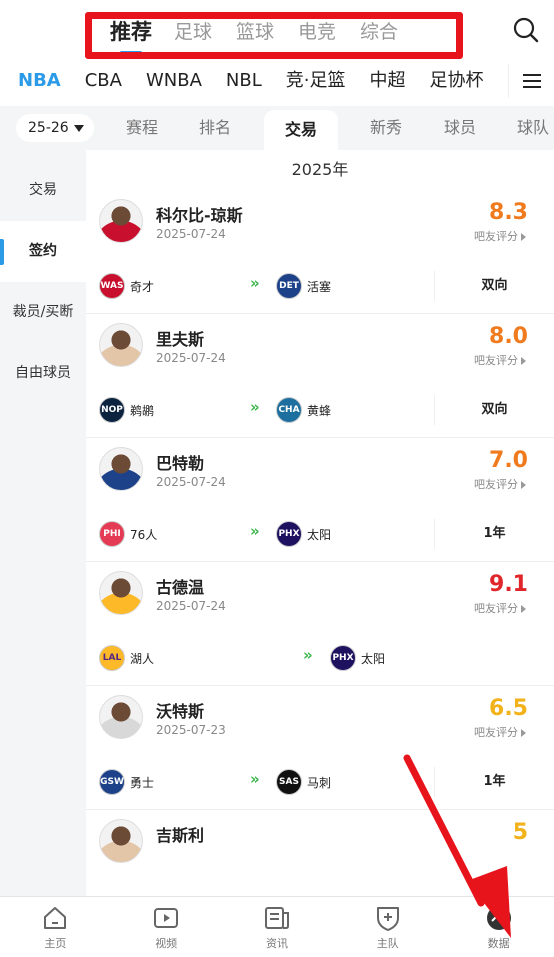 Image resolution: width=554 pixels, height=957 pixels. I want to click on sub-tab-players: 球员, so click(460, 128).